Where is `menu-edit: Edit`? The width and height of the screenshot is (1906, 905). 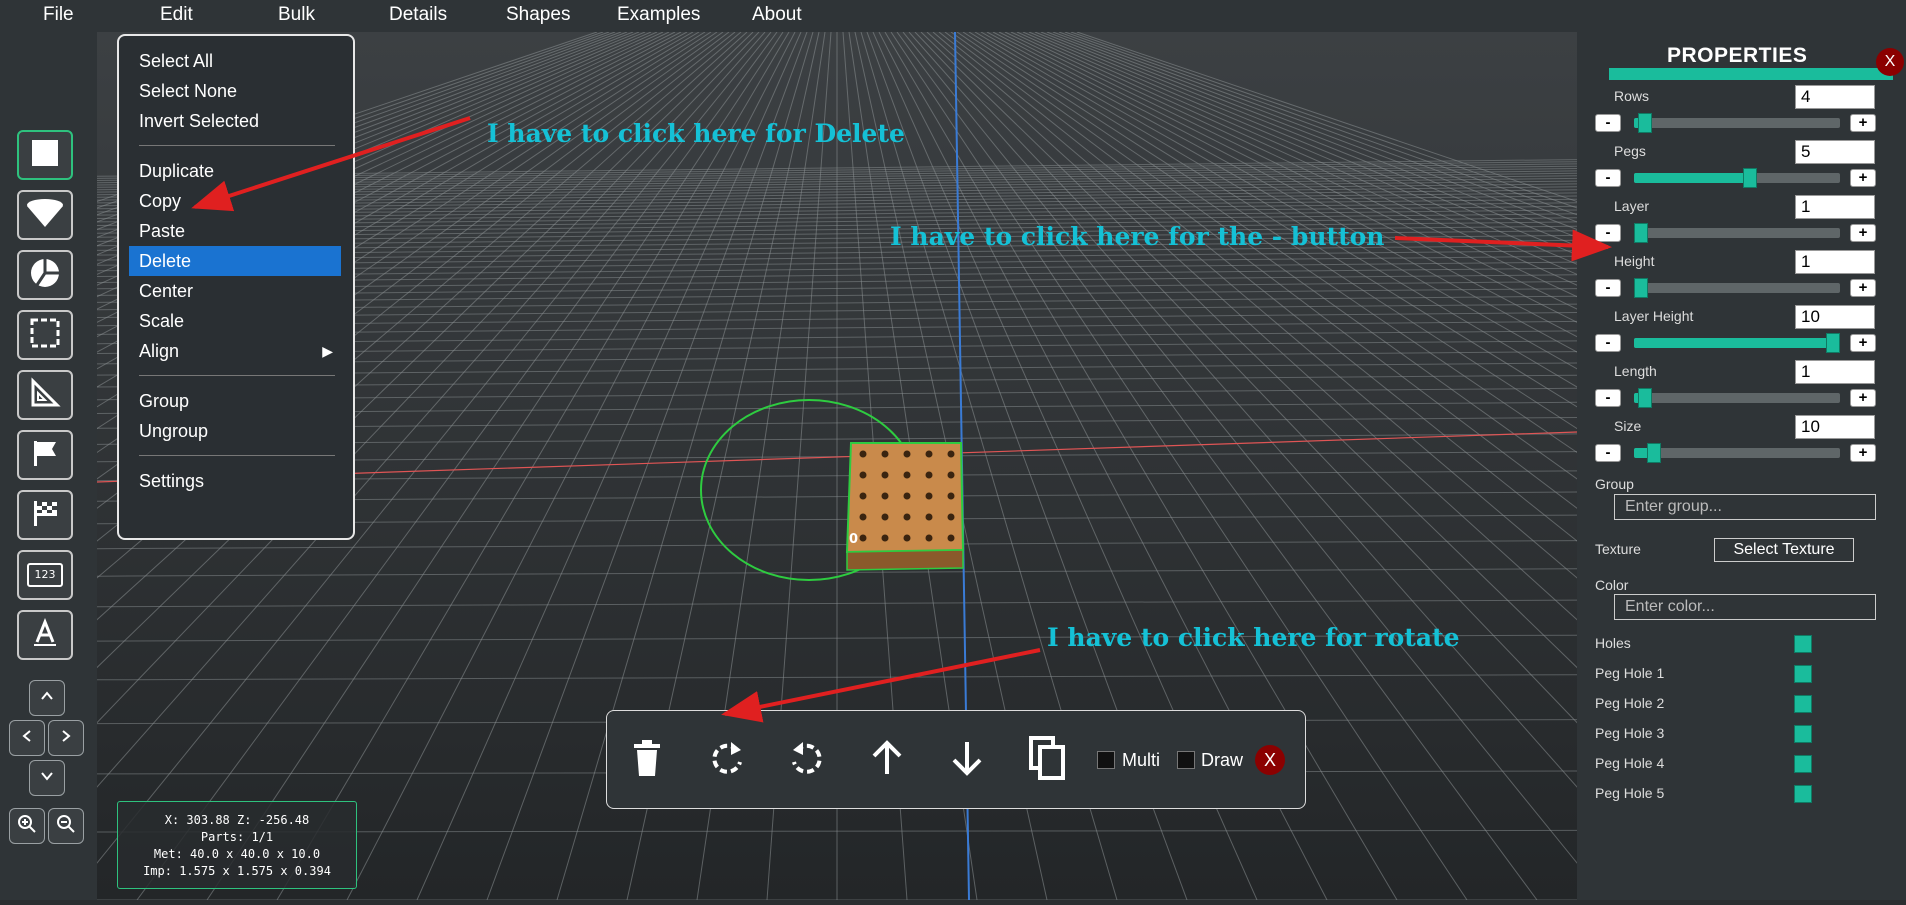
menu-edit: Edit is located at coordinates (176, 15).